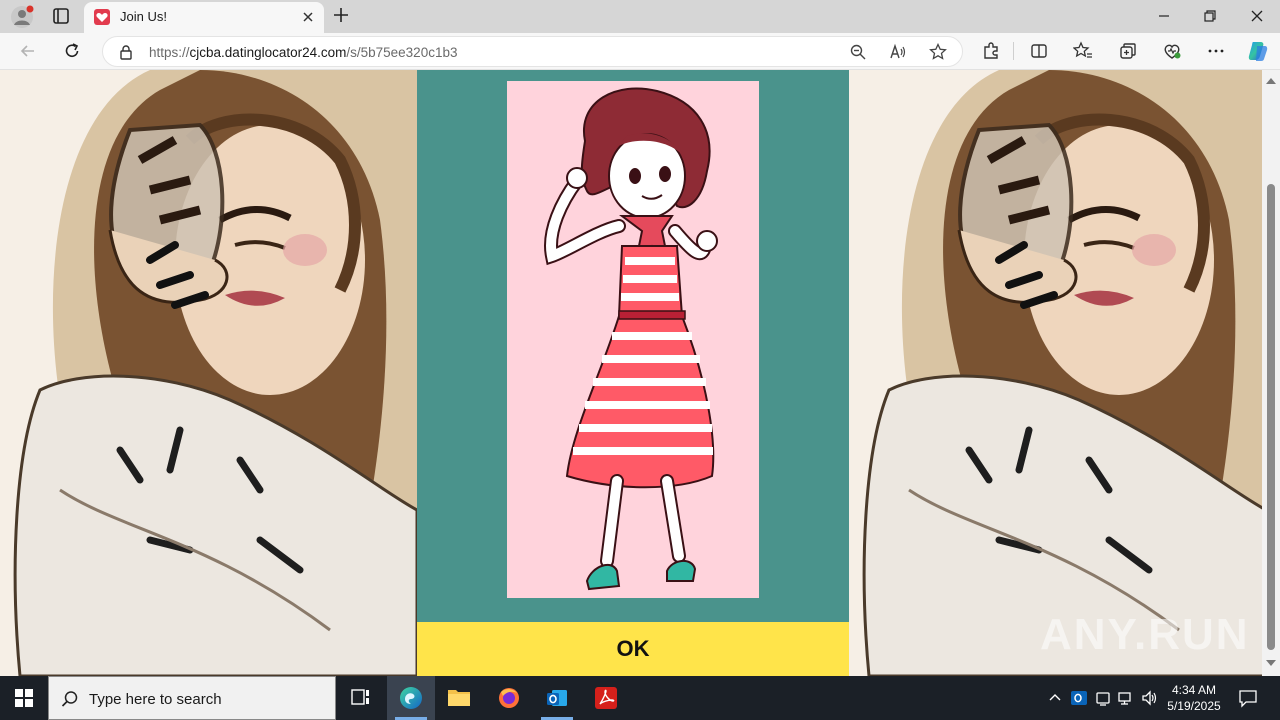 The width and height of the screenshot is (1280, 720). I want to click on tab-actions-icon, so click(61, 16).